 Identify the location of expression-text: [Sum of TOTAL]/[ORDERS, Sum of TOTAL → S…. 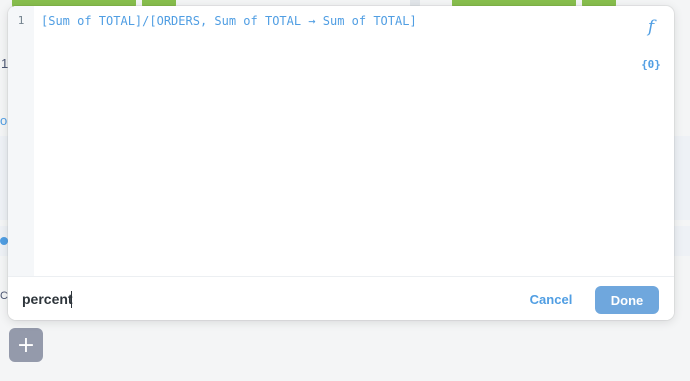
(229, 21).